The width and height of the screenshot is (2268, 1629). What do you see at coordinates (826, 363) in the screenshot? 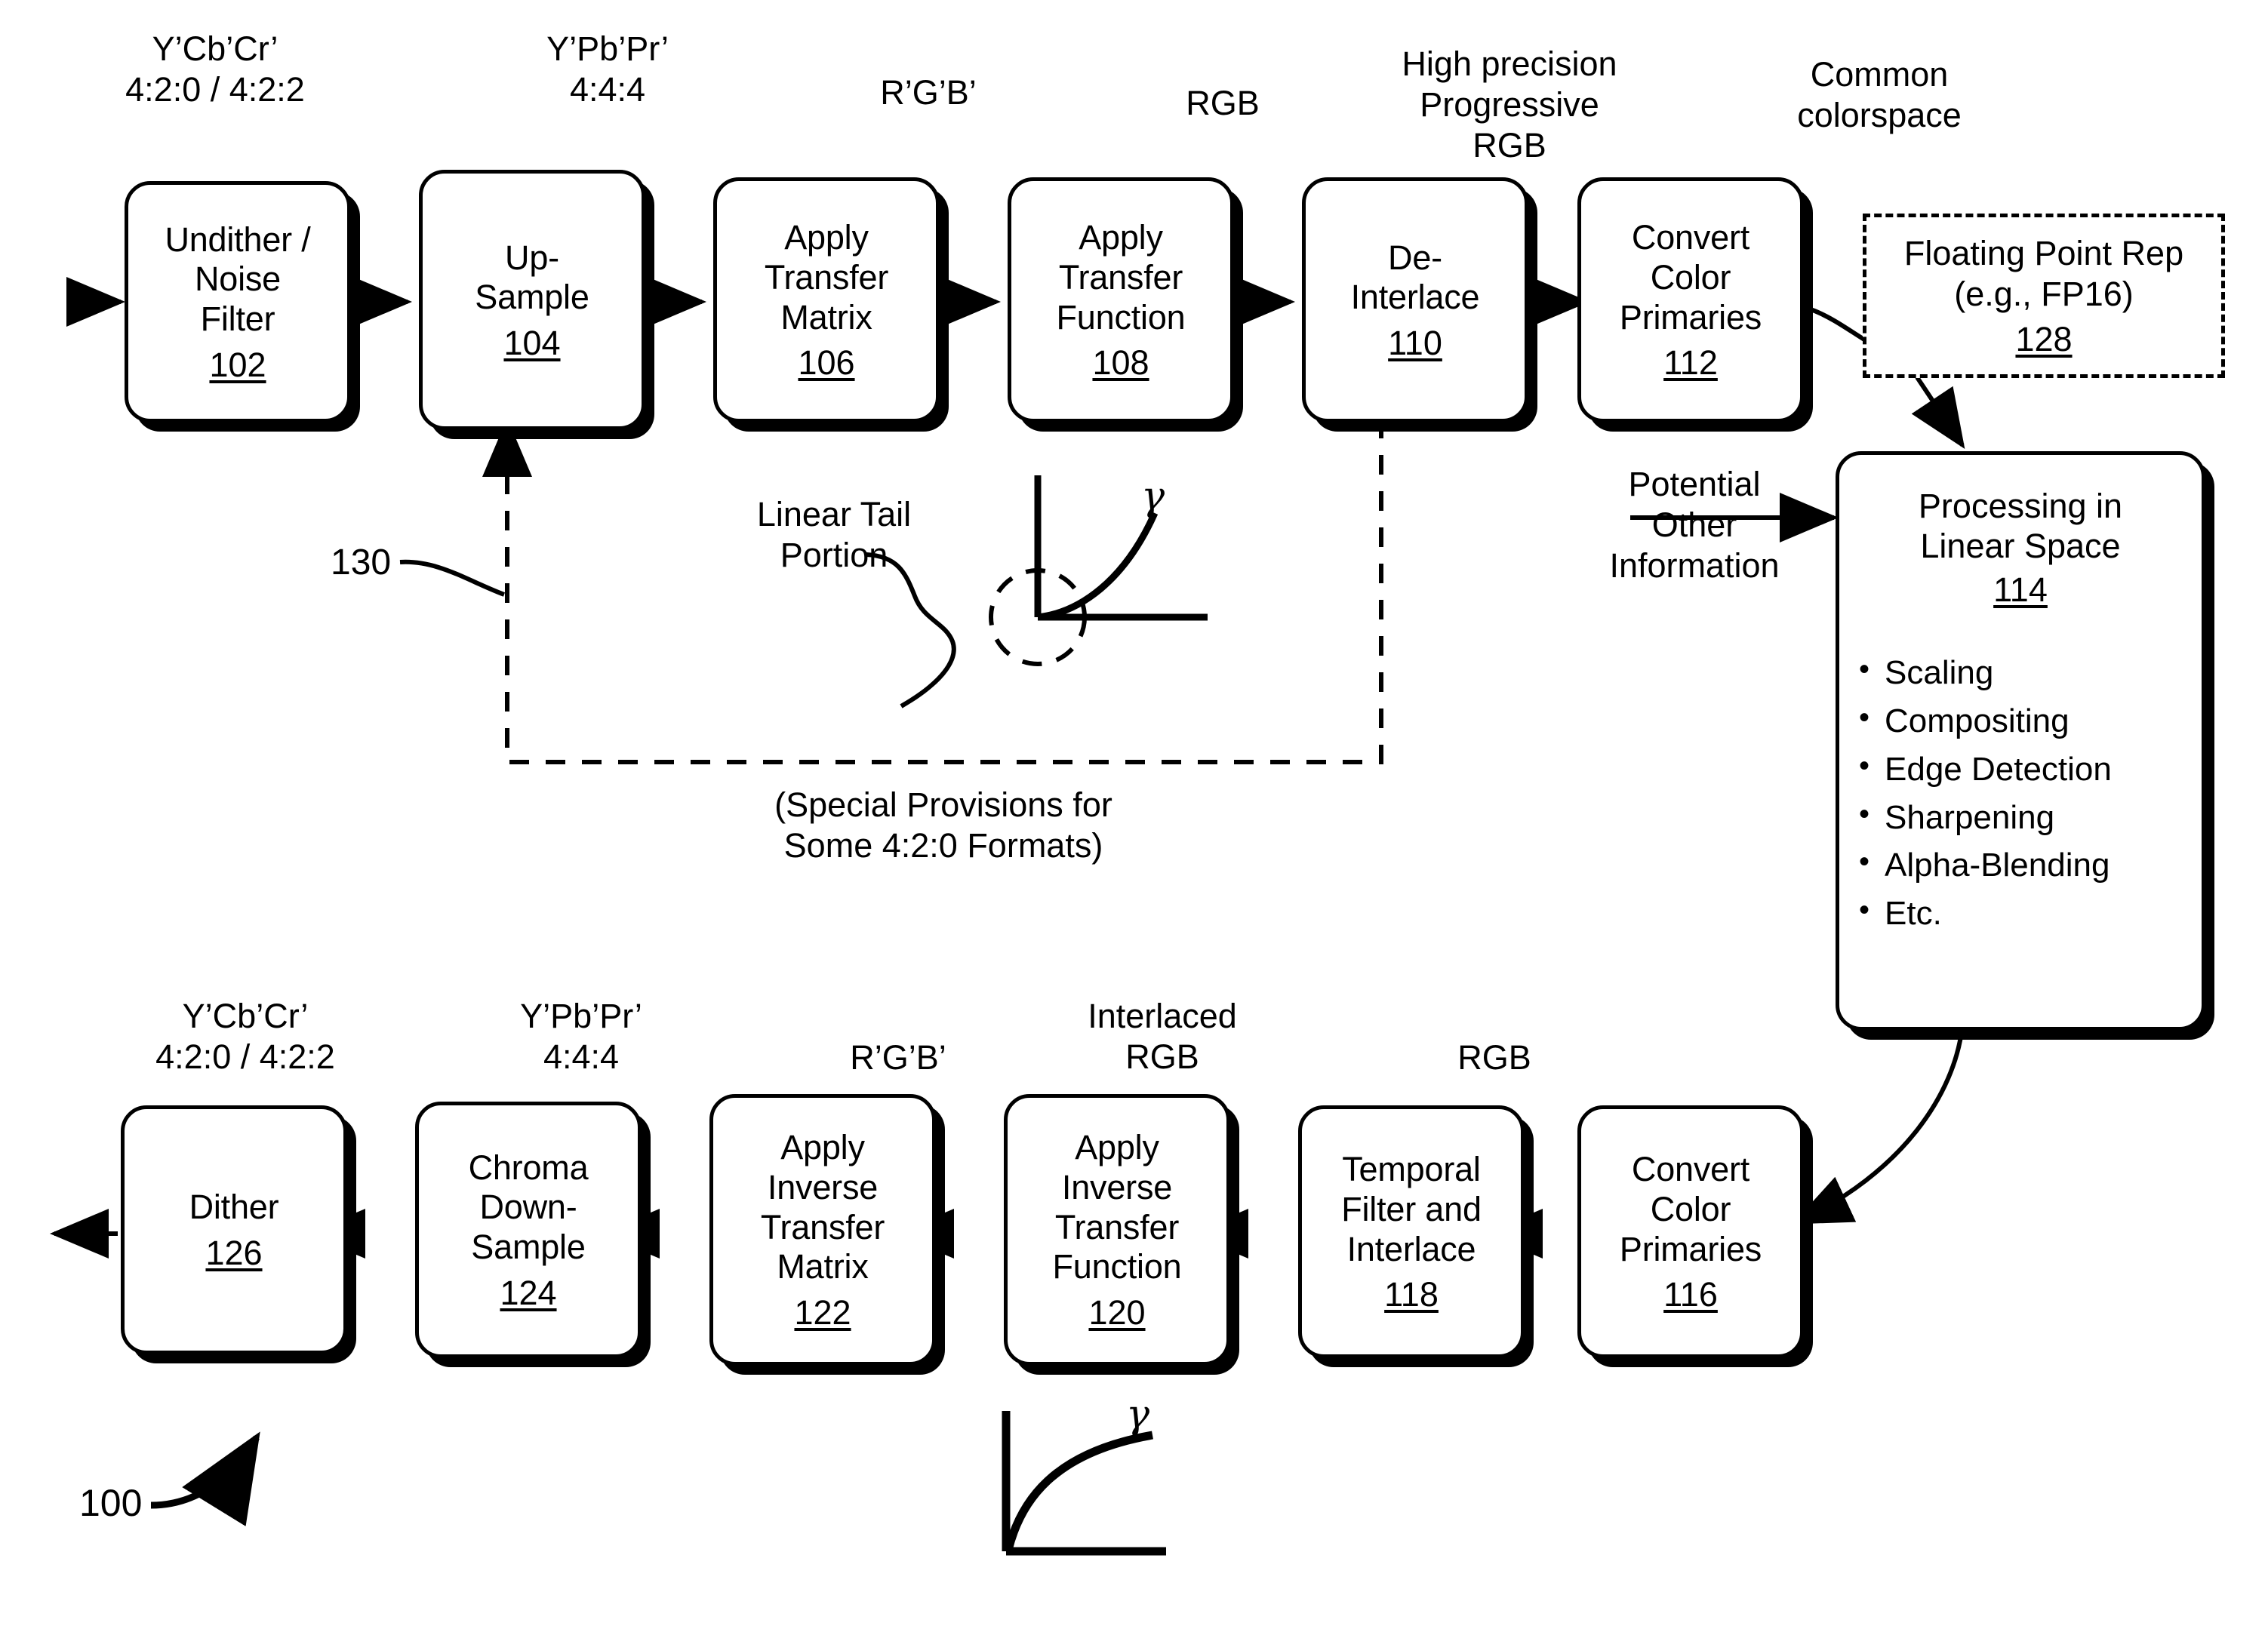
I see `process-box-106-number: 106` at bounding box center [826, 363].